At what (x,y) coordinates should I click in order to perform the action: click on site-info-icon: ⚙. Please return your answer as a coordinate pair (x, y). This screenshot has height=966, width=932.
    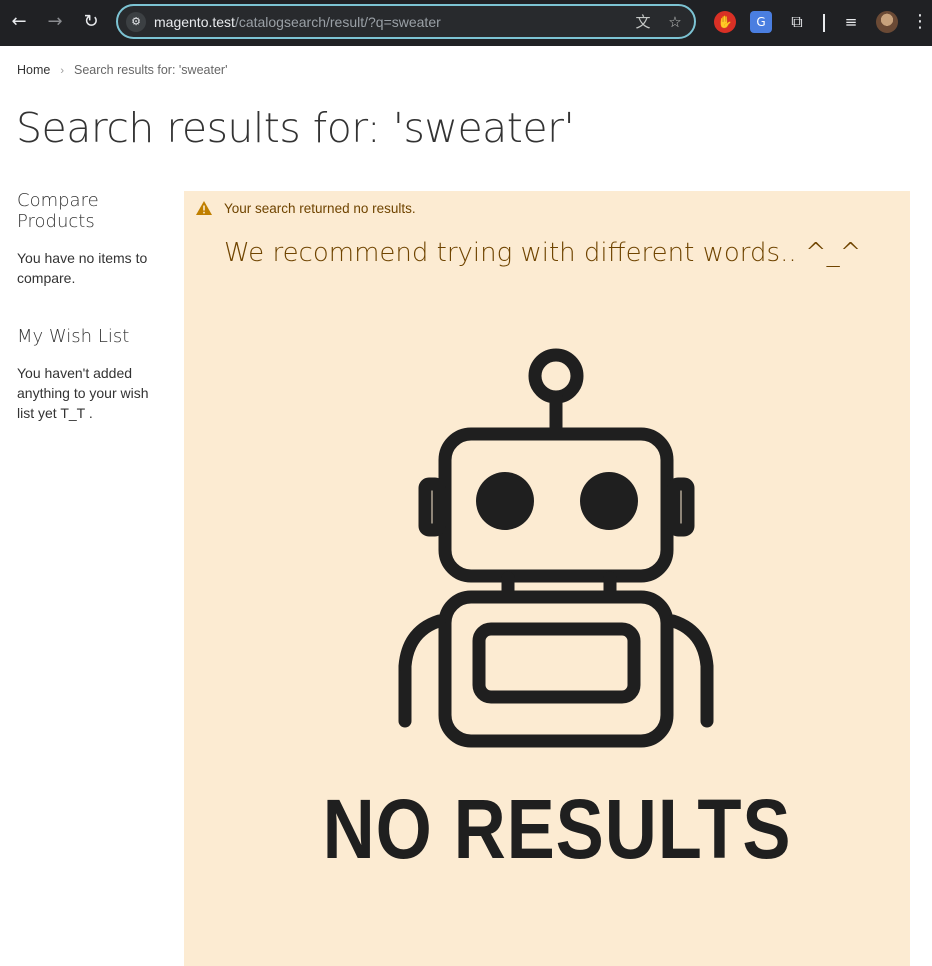
    Looking at the image, I should click on (136, 22).